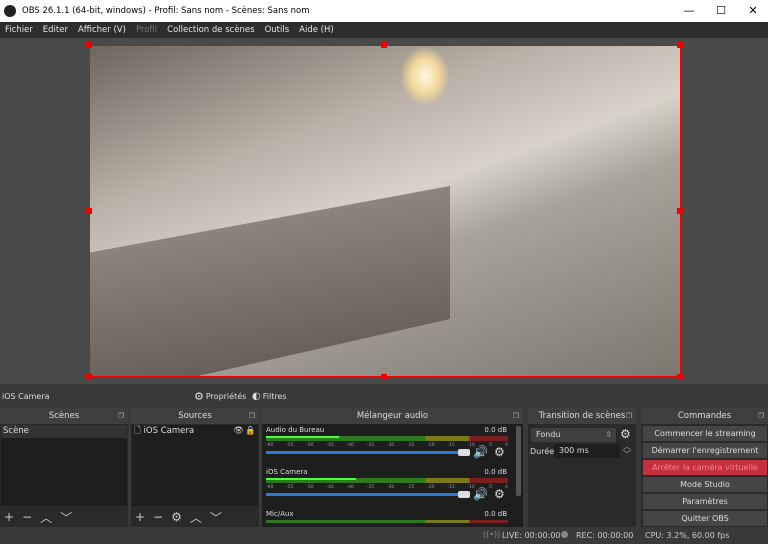  What do you see at coordinates (518, 461) in the screenshot?
I see `mixer-scrollbar` at bounding box center [518, 461].